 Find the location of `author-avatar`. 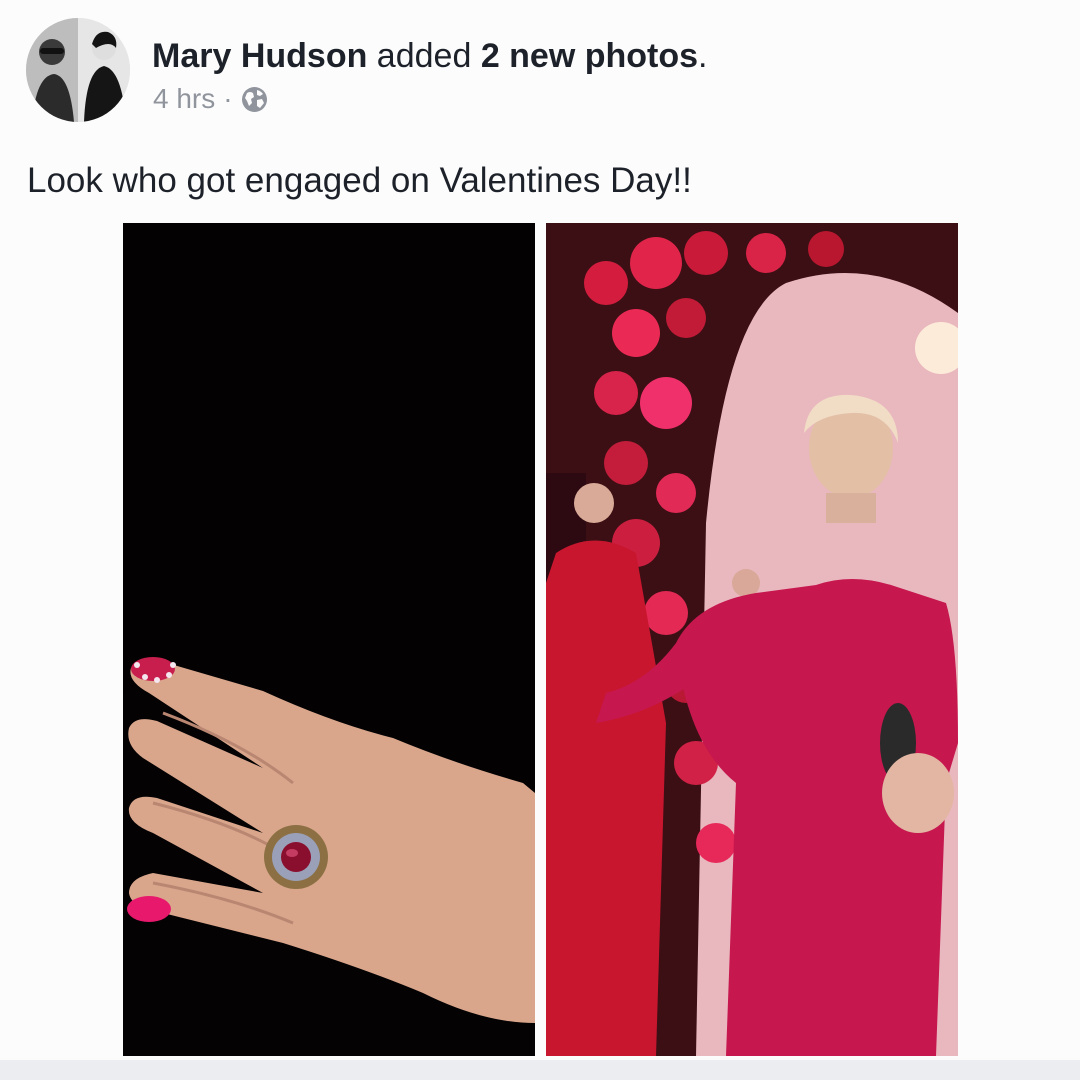

author-avatar is located at coordinates (78, 70).